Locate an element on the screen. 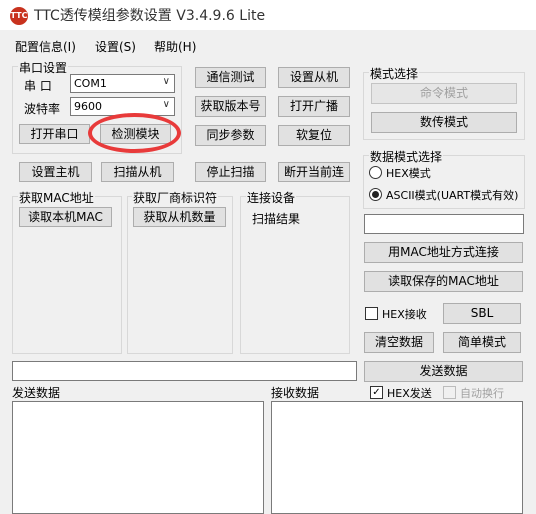 This screenshot has width=536, height=514. hex-receive-checkbox is located at coordinates (371, 313).